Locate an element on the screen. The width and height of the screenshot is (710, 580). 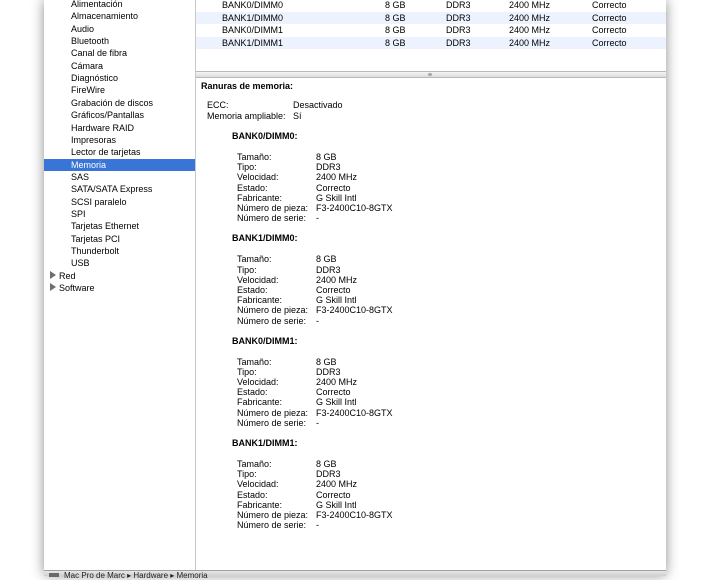
ecc-label: ECC: is located at coordinates (218, 105).